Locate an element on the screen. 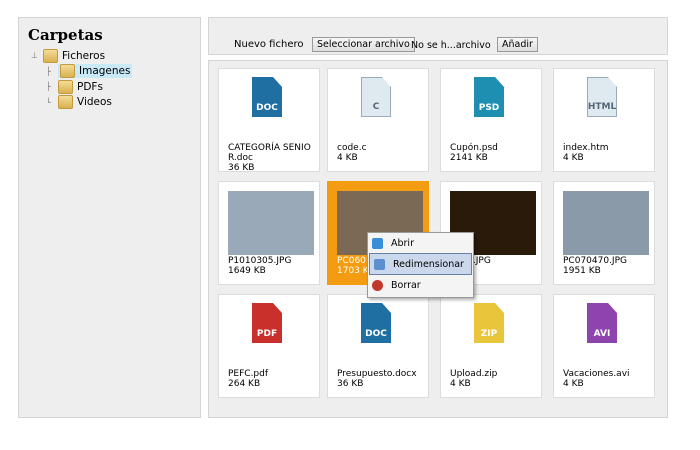  resize-icon is located at coordinates (379, 264).